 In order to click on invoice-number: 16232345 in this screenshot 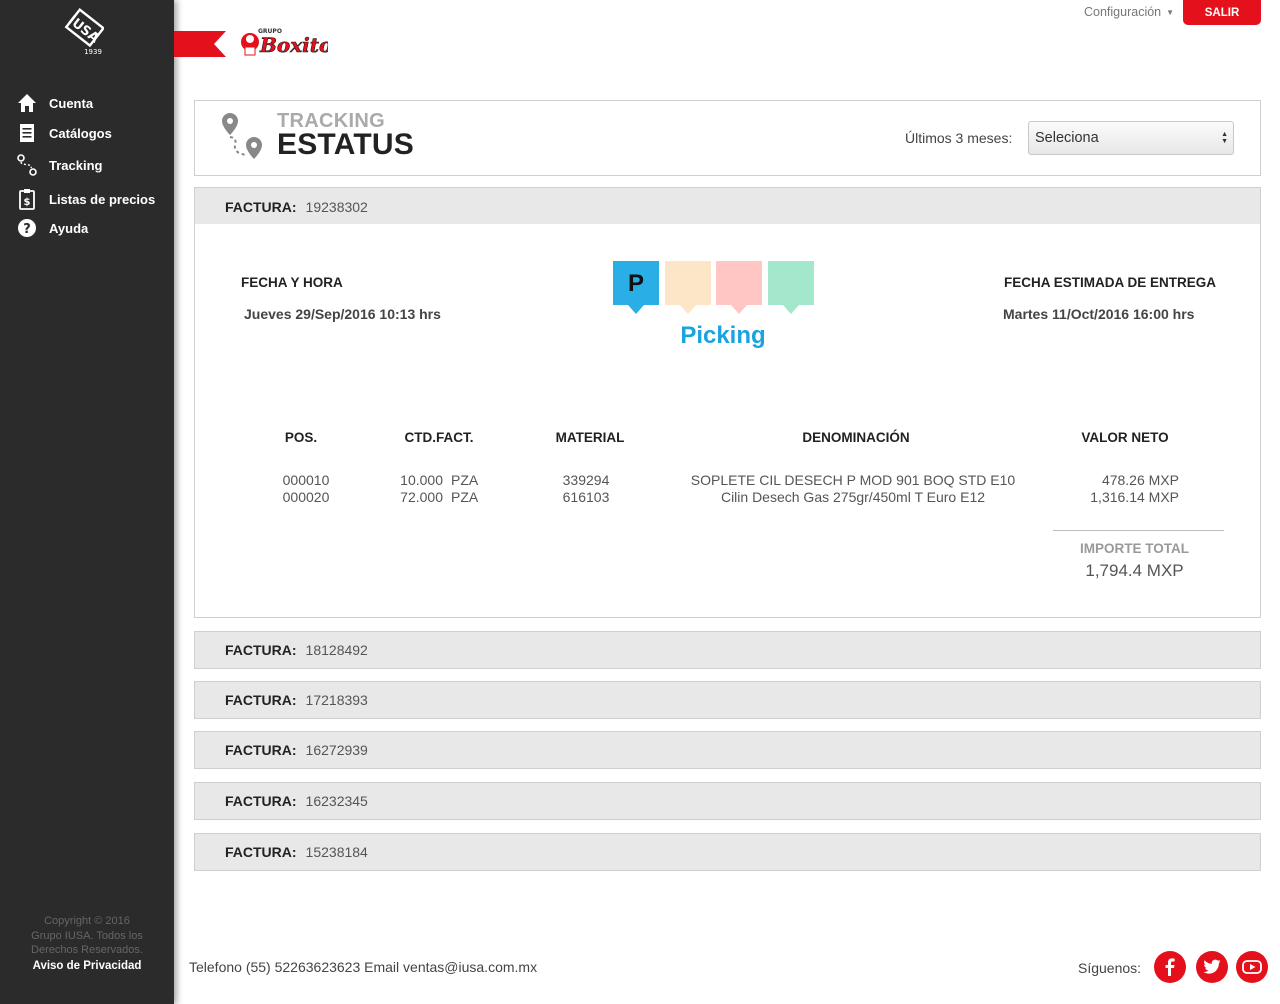, I will do `click(336, 801)`.